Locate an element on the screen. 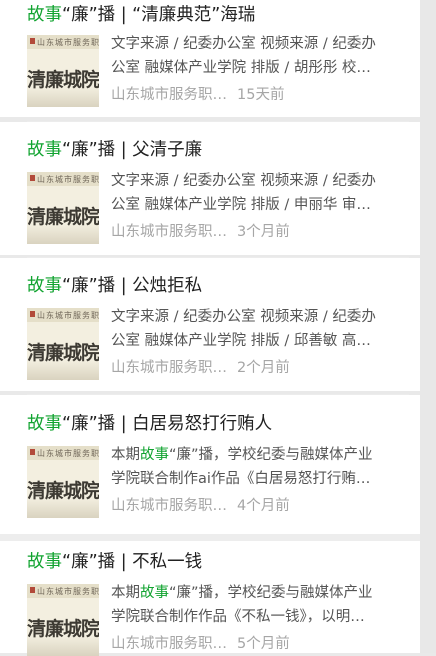  scrollbar is located at coordinates (428, 326).